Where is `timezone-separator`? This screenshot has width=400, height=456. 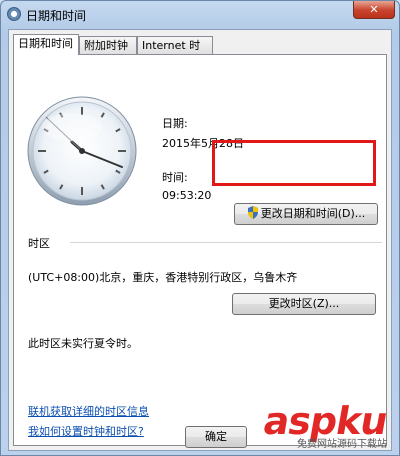
timezone-separator is located at coordinates (226, 242).